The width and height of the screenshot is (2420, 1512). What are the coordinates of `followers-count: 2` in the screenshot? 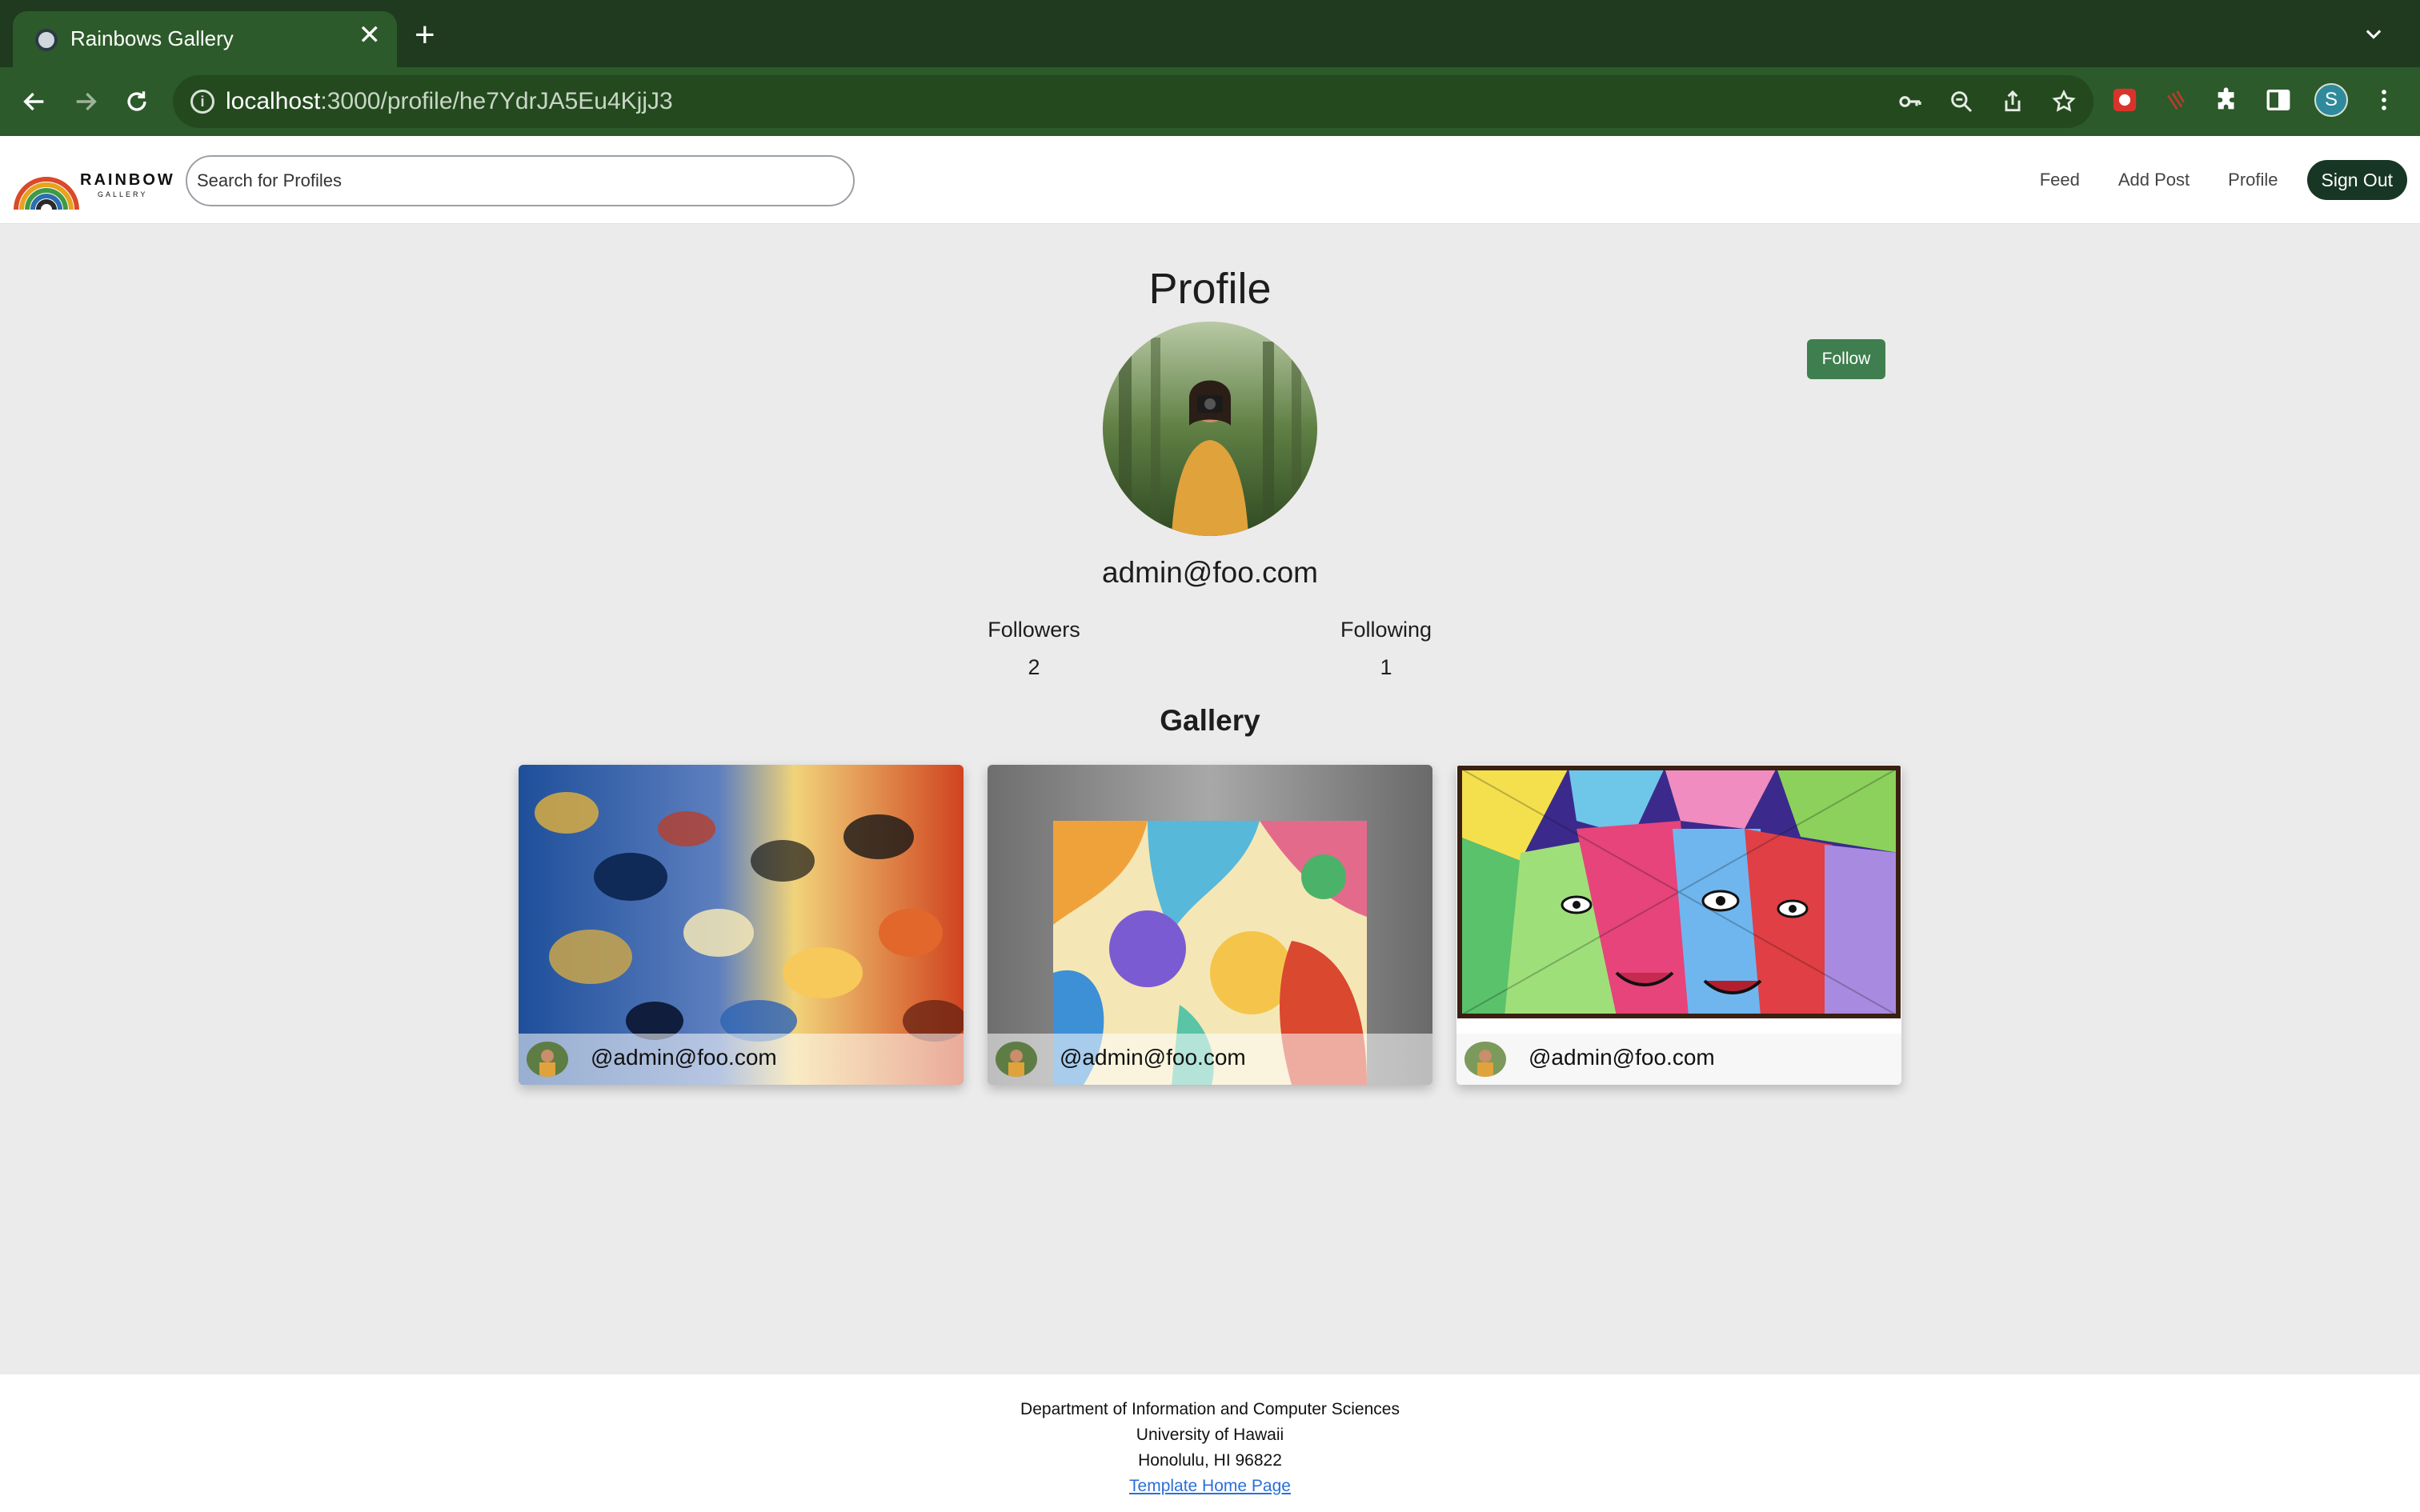 It's located at (1034, 667).